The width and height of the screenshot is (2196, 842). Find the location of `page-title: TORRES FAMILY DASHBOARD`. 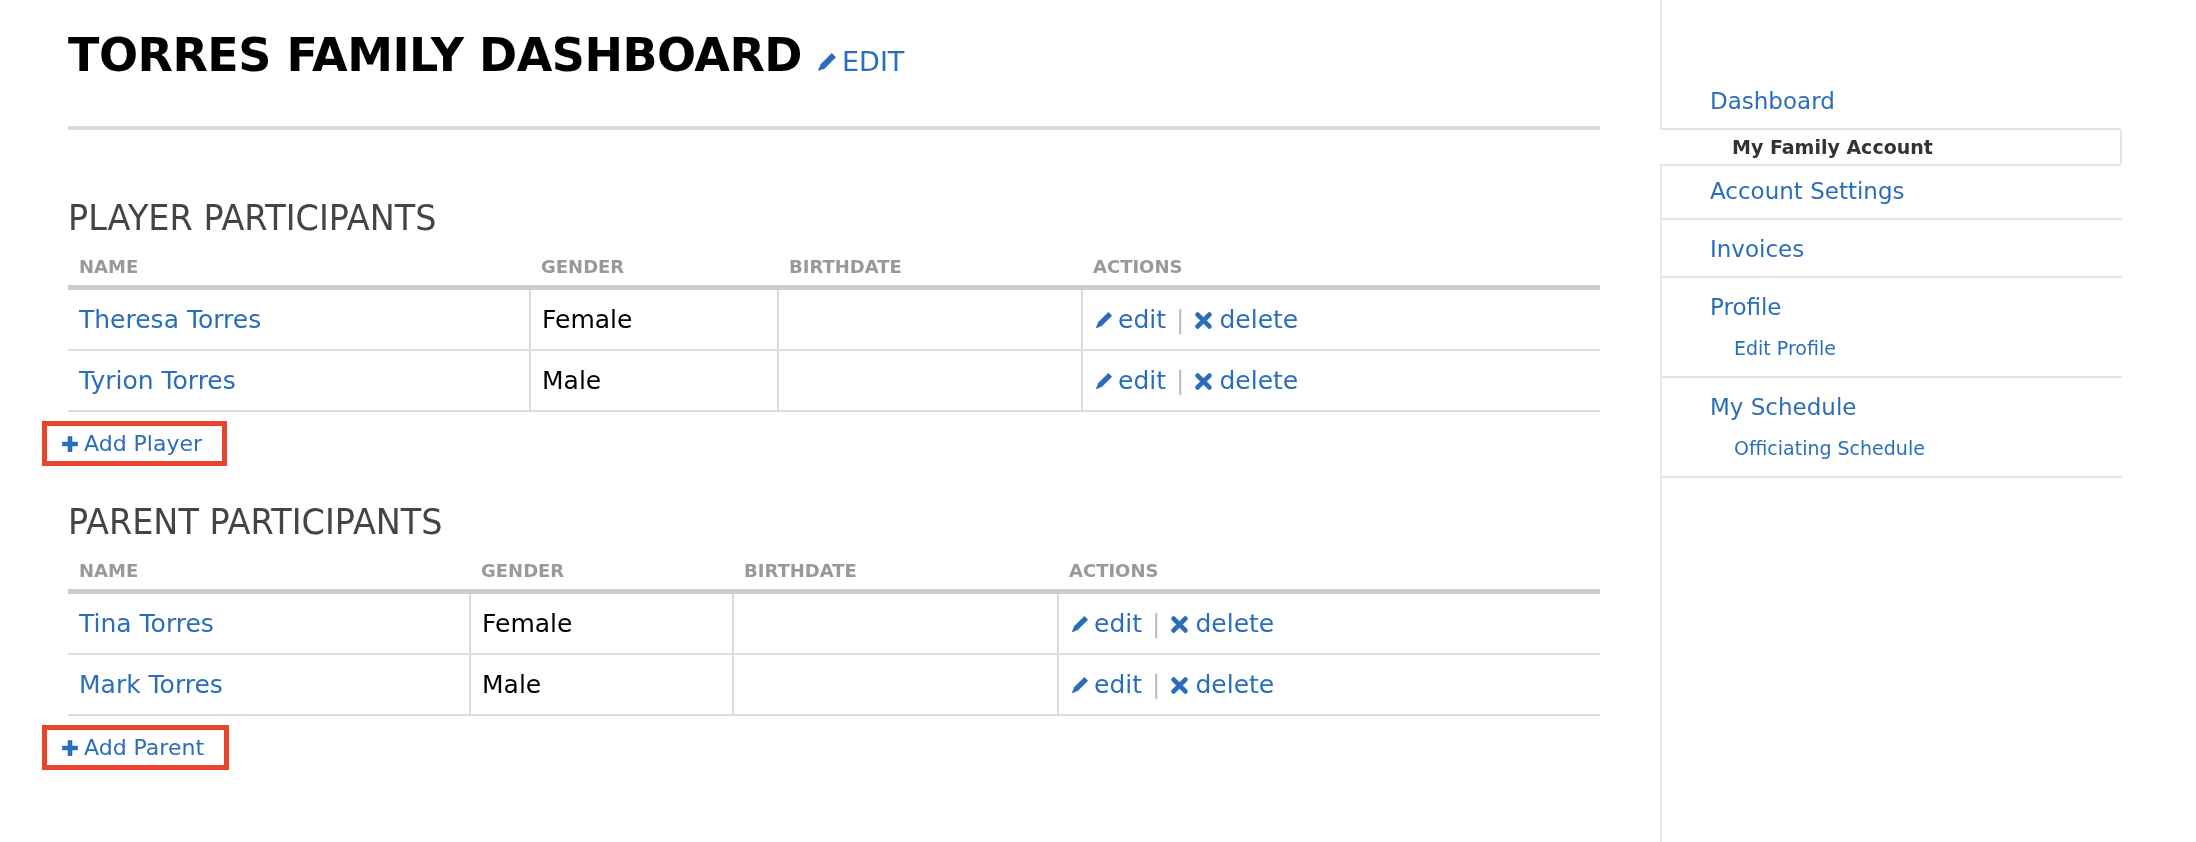

page-title: TORRES FAMILY DASHBOARD is located at coordinates (435, 55).